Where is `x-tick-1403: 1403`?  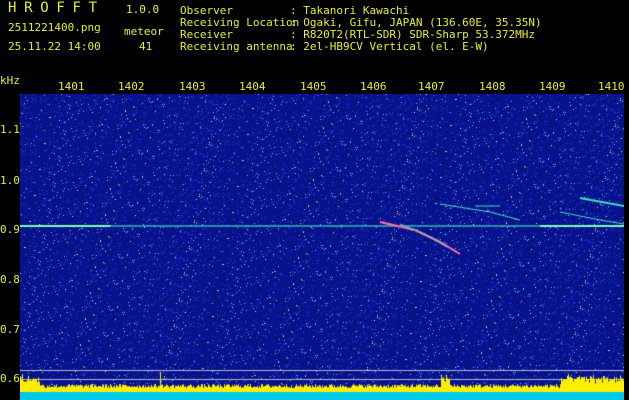
x-tick-1403: 1403 is located at coordinates (192, 86).